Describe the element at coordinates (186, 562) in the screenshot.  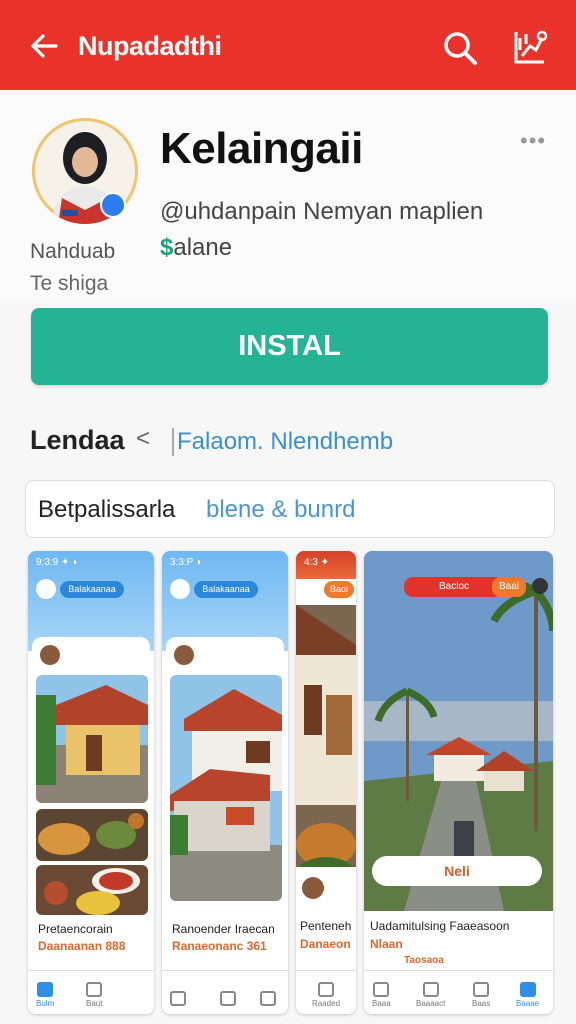
I see `status-bar: 3:3:P ◗` at that location.